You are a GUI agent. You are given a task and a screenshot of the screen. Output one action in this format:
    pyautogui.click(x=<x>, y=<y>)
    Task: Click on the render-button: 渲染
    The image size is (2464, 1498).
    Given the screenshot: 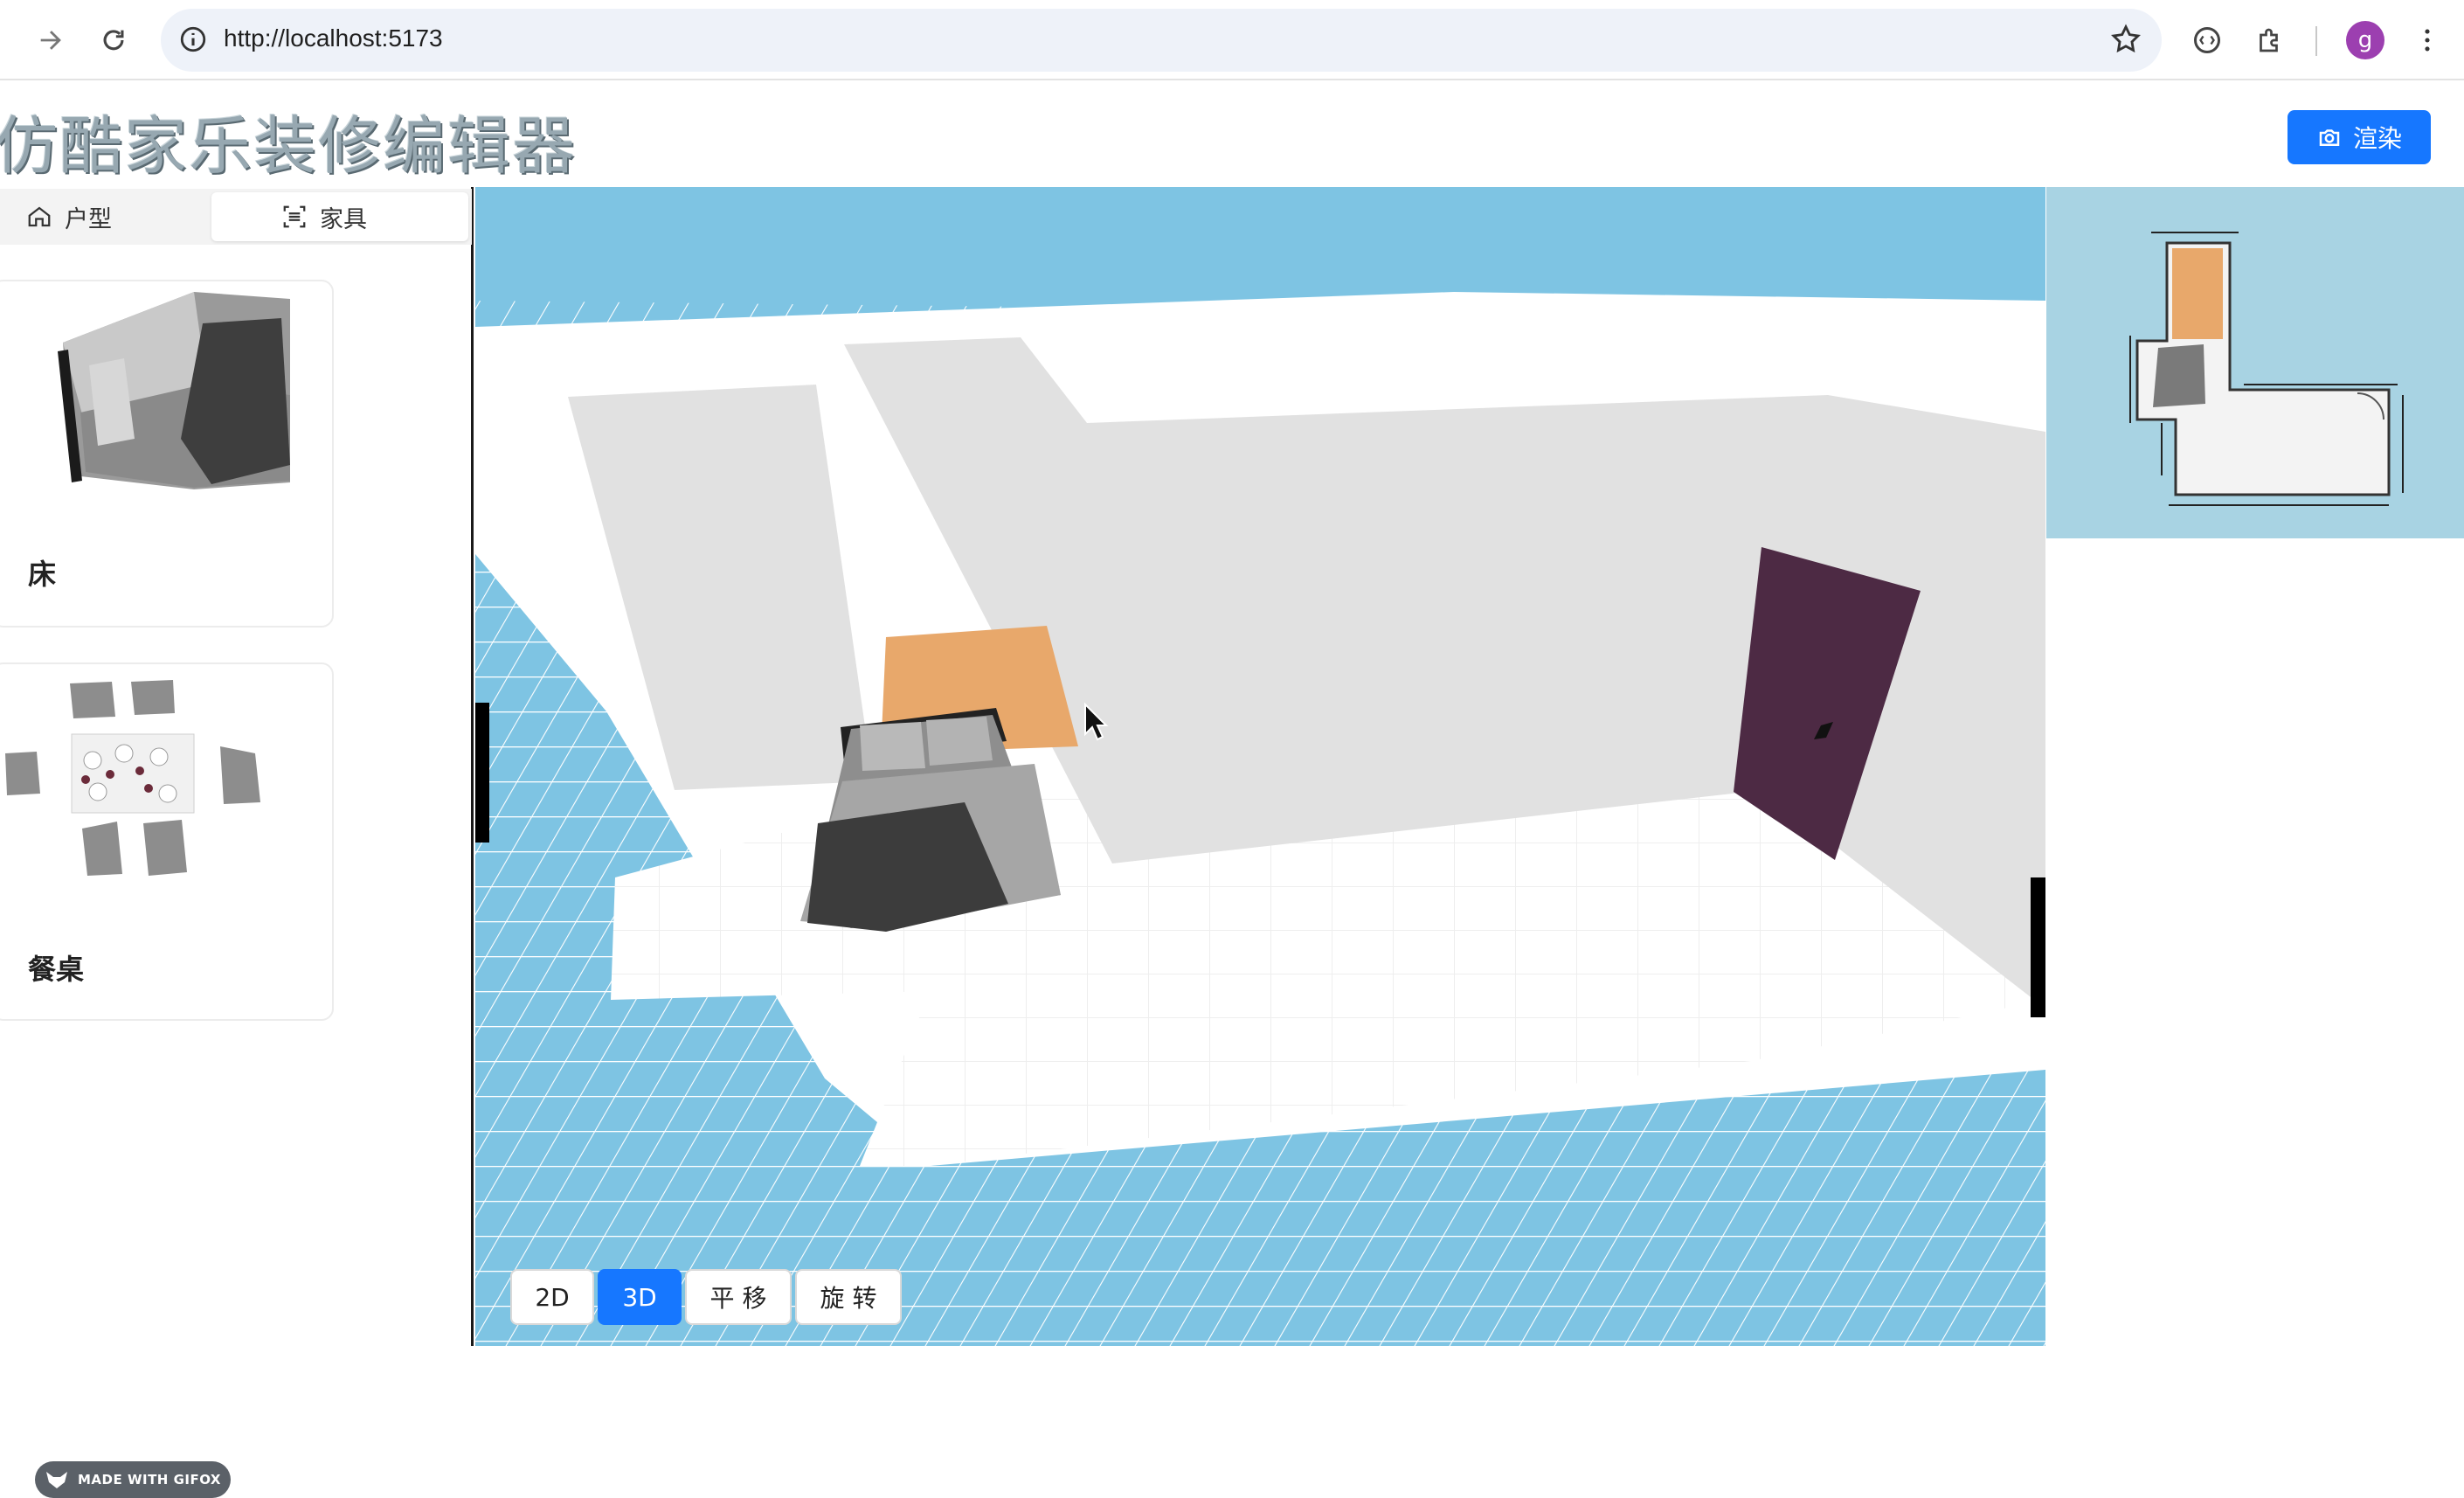 What is the action you would take?
    pyautogui.click(x=2359, y=137)
    